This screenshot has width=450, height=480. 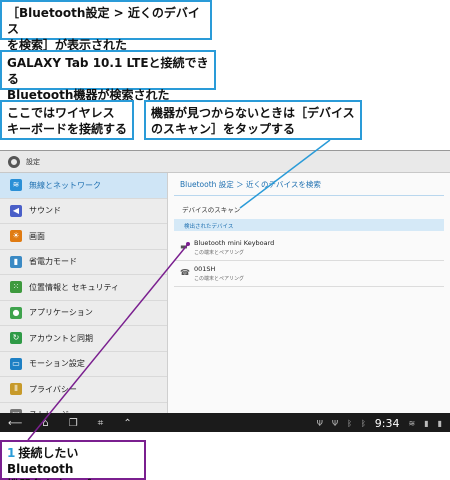 What do you see at coordinates (67, 120) in the screenshot?
I see `callout-keyboard-note: ここではワイヤレス キーボードを接続する` at bounding box center [67, 120].